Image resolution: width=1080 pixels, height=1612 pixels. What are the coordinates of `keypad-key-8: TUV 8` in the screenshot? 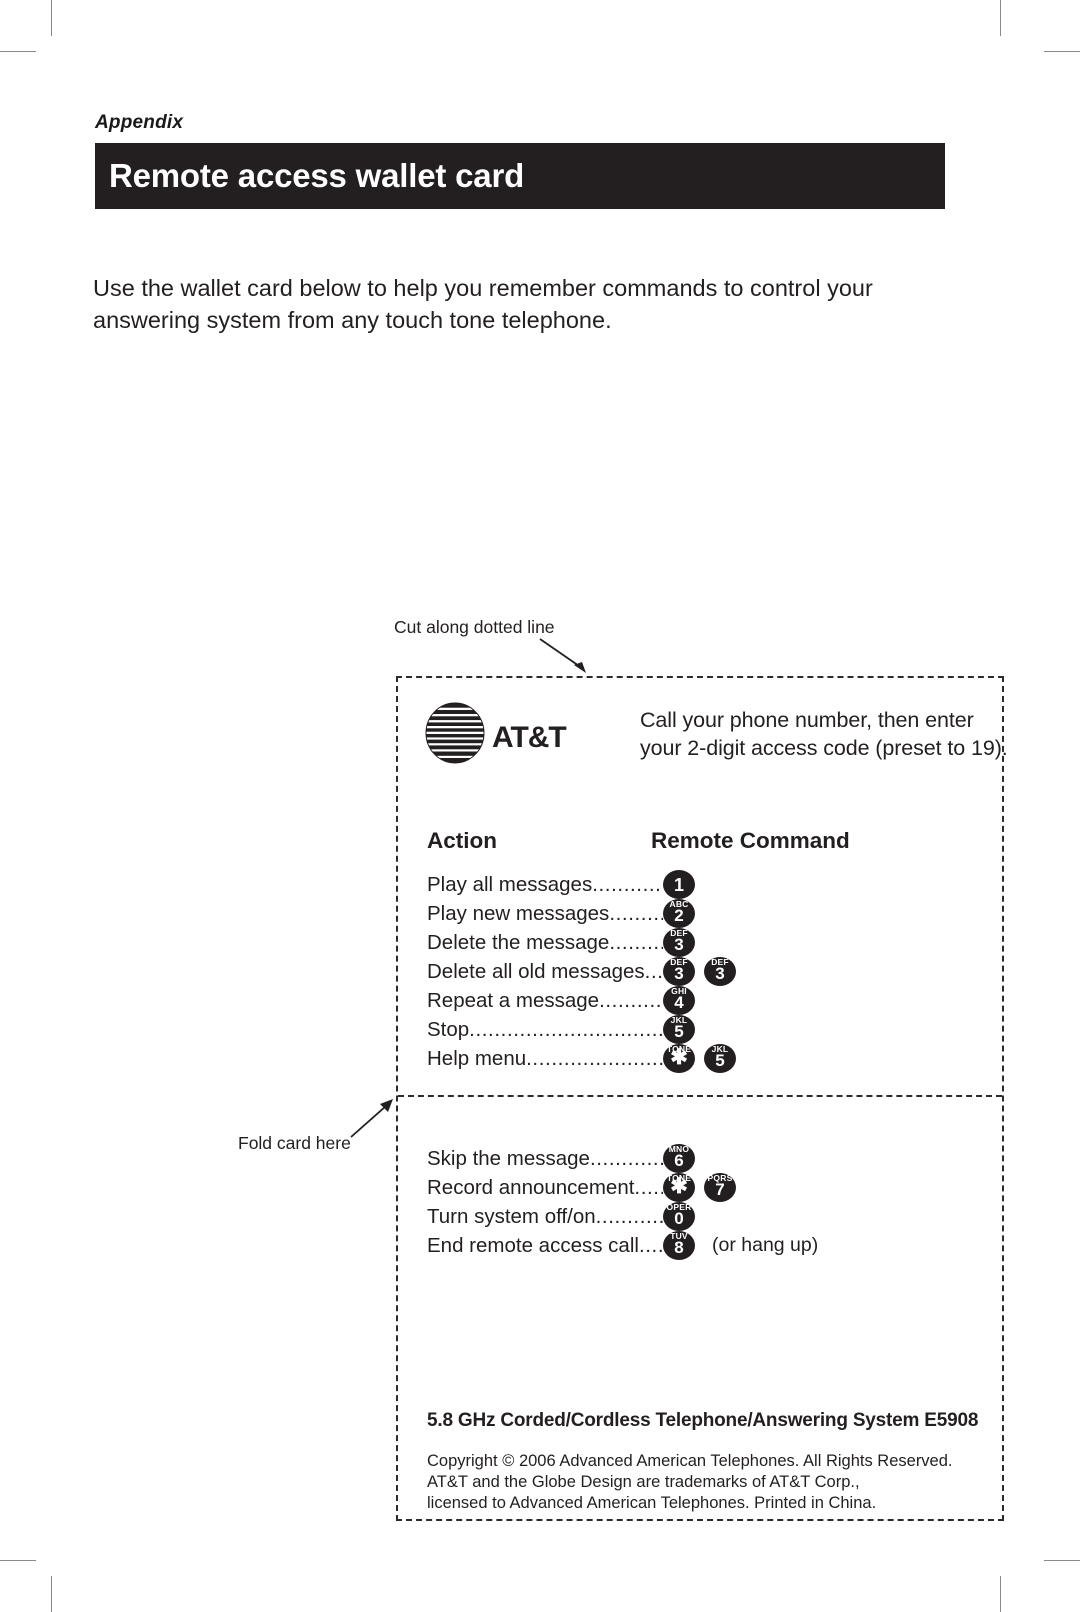 It's located at (679, 1245).